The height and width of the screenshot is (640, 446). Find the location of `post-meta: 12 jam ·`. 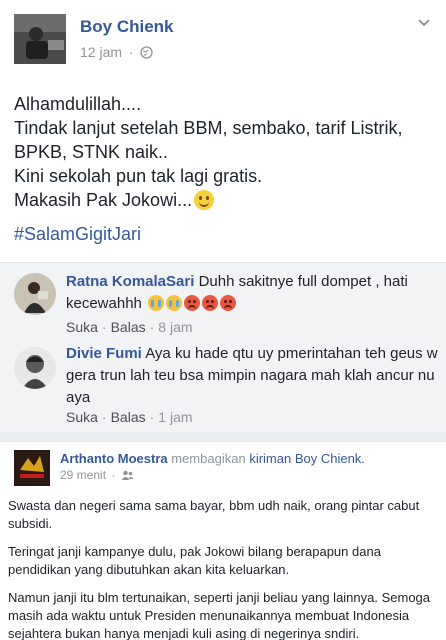

post-meta: 12 jam · is located at coordinates (117, 53).